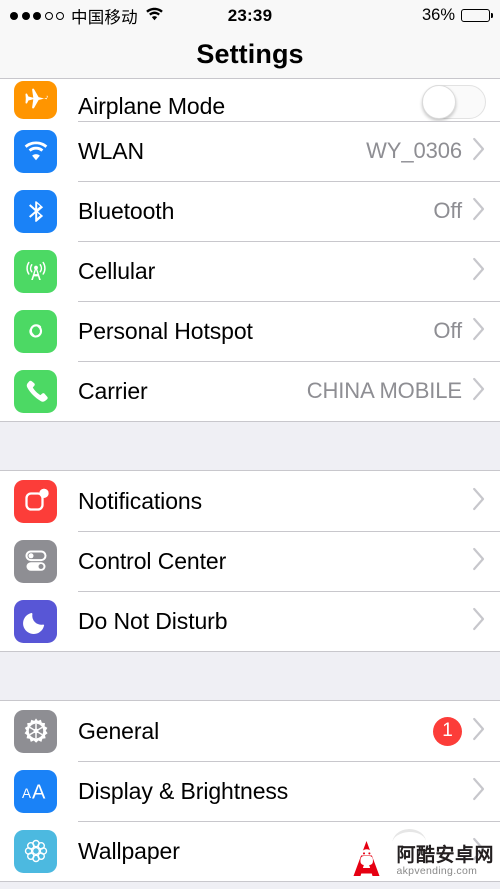 This screenshot has width=500, height=889. Describe the element at coordinates (438, 15) in the screenshot. I see `battery-percent-label: 36%` at that location.